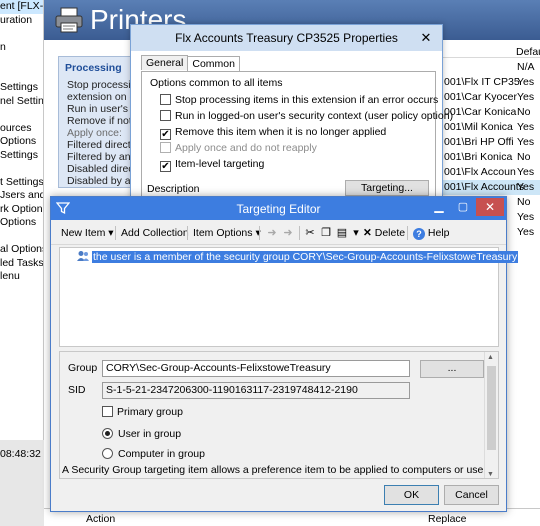 The width and height of the screenshot is (540, 526). Describe the element at coordinates (278, 208) in the screenshot. I see `targeting-editor-titlebar: Targeting Editor ▁ ▢ ✕` at that location.